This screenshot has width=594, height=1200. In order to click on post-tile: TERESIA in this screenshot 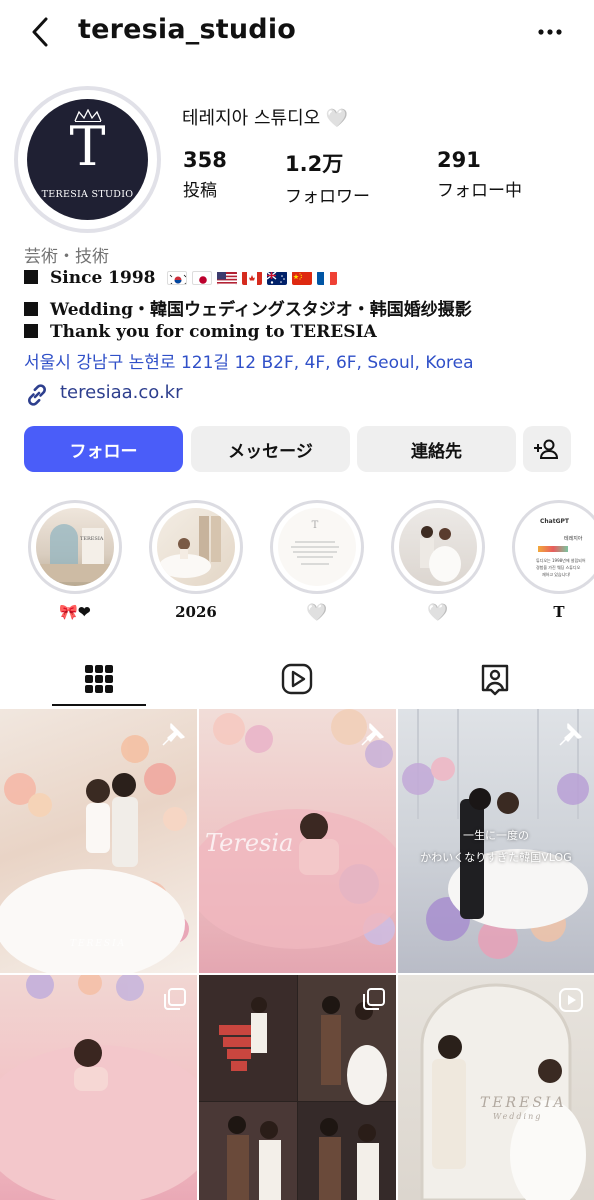, I will do `click(98, 841)`.